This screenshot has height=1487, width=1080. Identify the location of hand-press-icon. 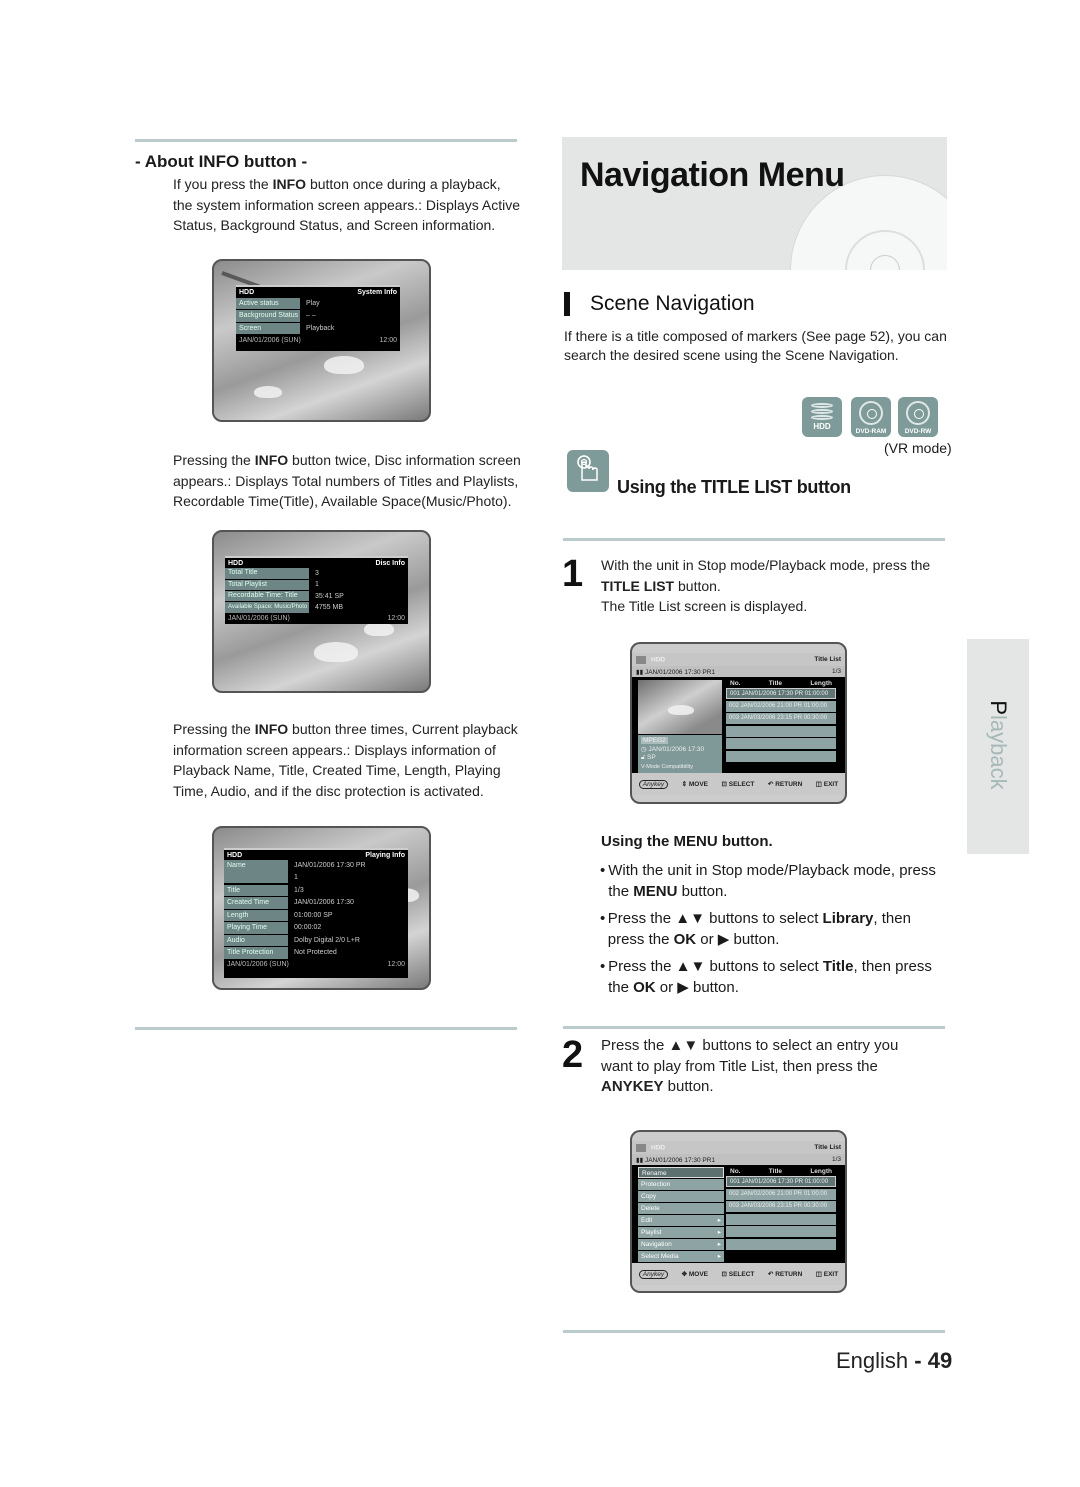
(588, 471).